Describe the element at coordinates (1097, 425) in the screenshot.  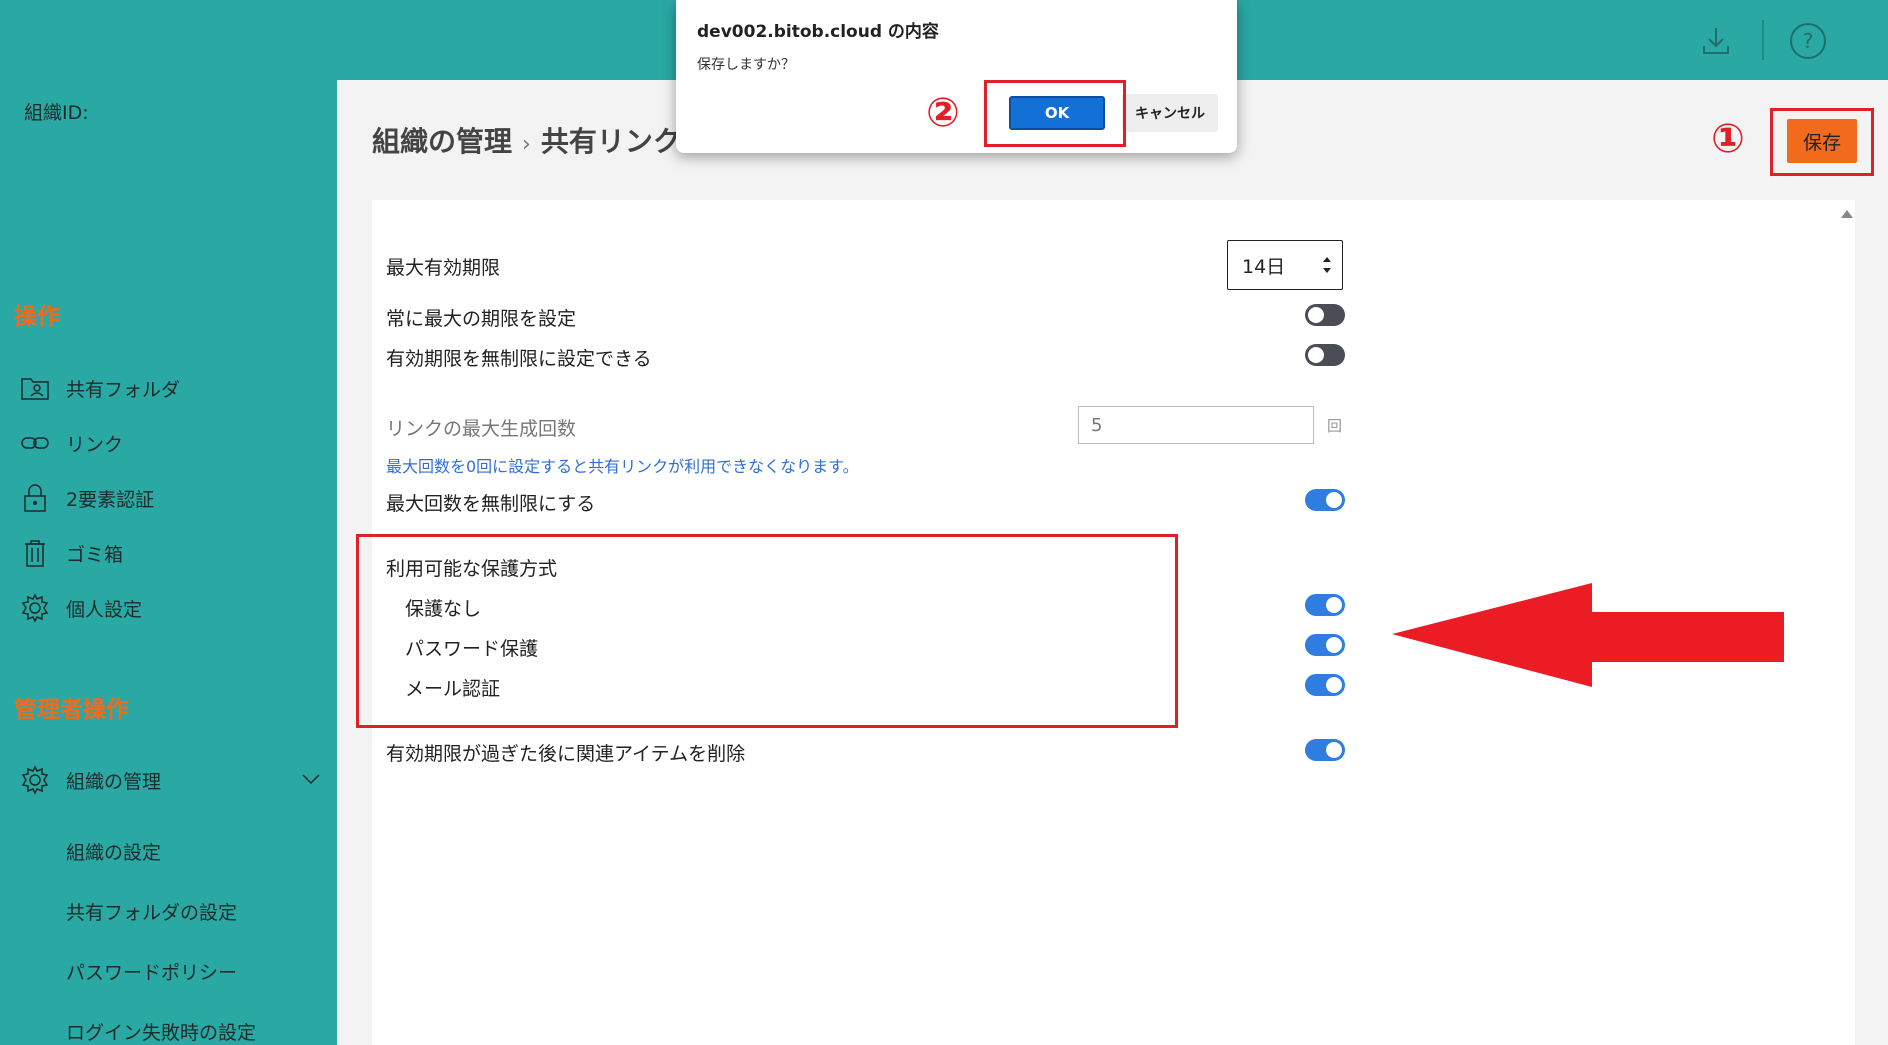
I see `max-links-value: 5` at that location.